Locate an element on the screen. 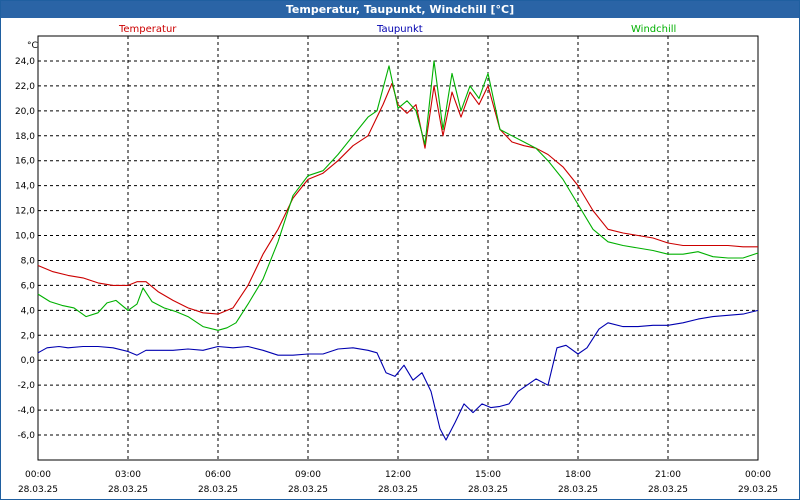 The height and width of the screenshot is (500, 800). x-tick-time: 15:00 is located at coordinates (488, 475).